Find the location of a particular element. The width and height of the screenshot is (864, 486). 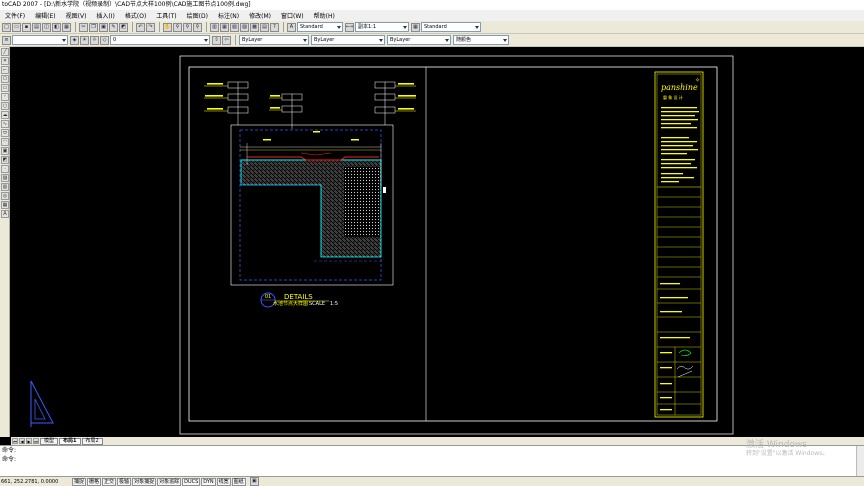

design-center-icon: ▦ is located at coordinates (224, 27).